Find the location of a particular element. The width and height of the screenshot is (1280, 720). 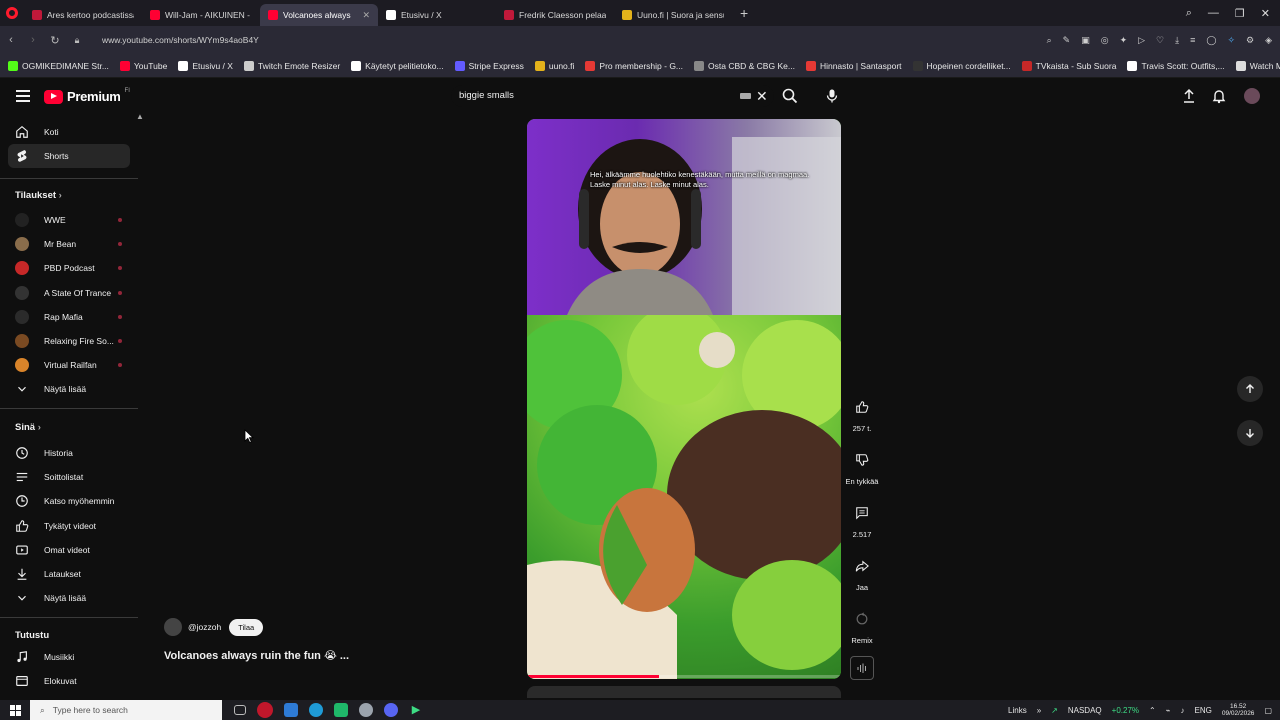

forward-button: › is located at coordinates (33, 40).